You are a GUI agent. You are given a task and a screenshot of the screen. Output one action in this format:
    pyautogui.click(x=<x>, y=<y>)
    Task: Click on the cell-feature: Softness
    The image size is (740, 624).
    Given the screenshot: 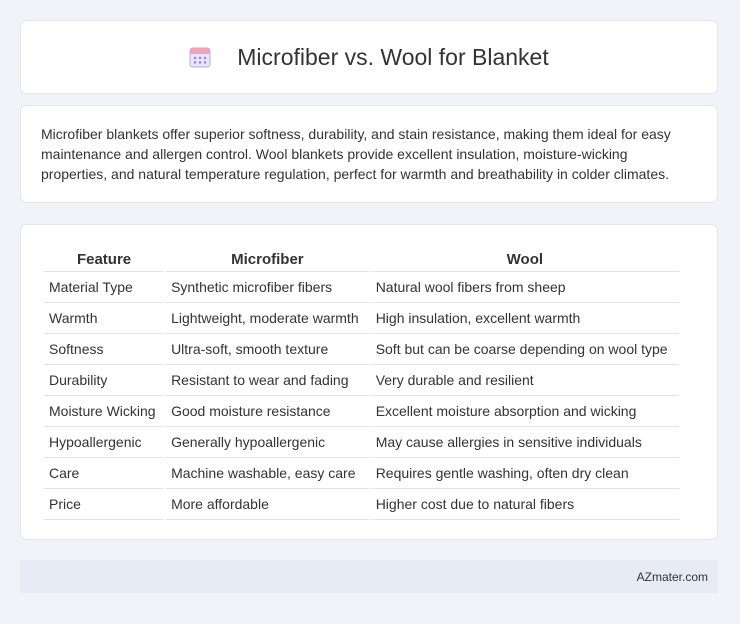 What is the action you would take?
    pyautogui.click(x=104, y=349)
    